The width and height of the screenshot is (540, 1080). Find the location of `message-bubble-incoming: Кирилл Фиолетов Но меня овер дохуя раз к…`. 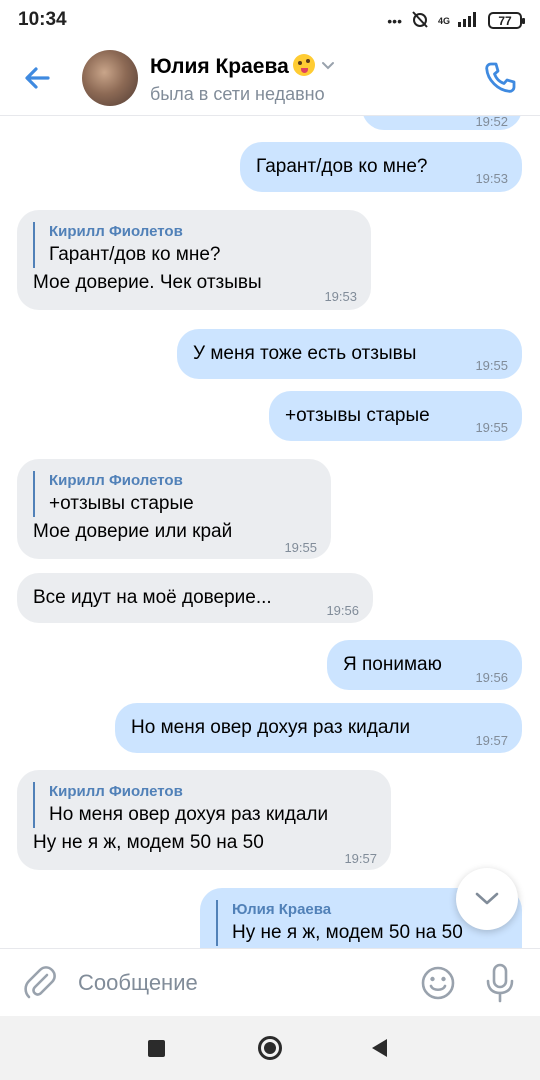

message-bubble-incoming: Кирилл Фиолетов Но меня овер дохуя раз к… is located at coordinates (204, 820).